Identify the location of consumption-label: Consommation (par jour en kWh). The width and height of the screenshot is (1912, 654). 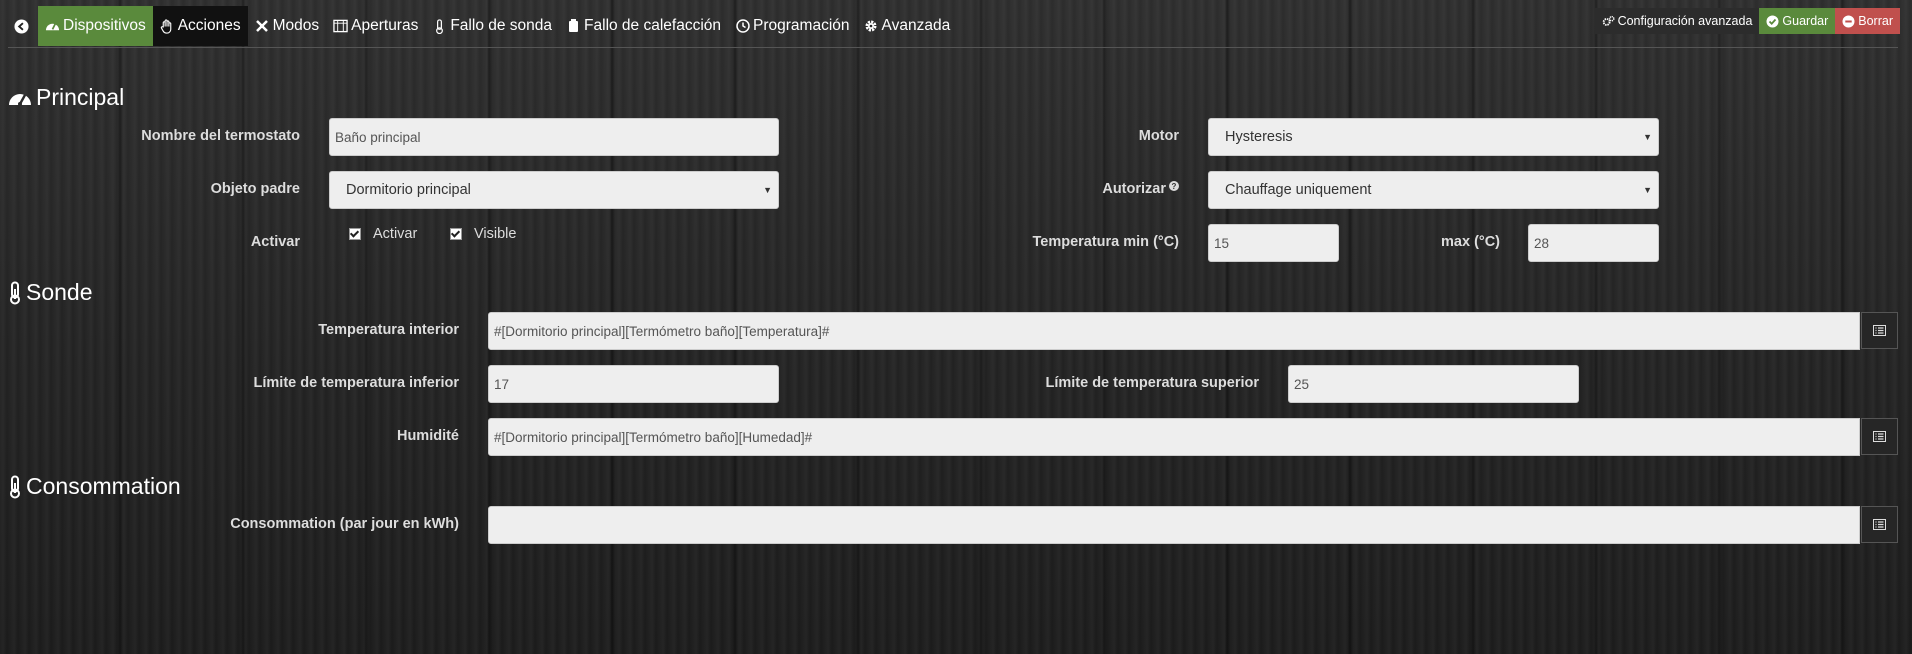
(344, 524).